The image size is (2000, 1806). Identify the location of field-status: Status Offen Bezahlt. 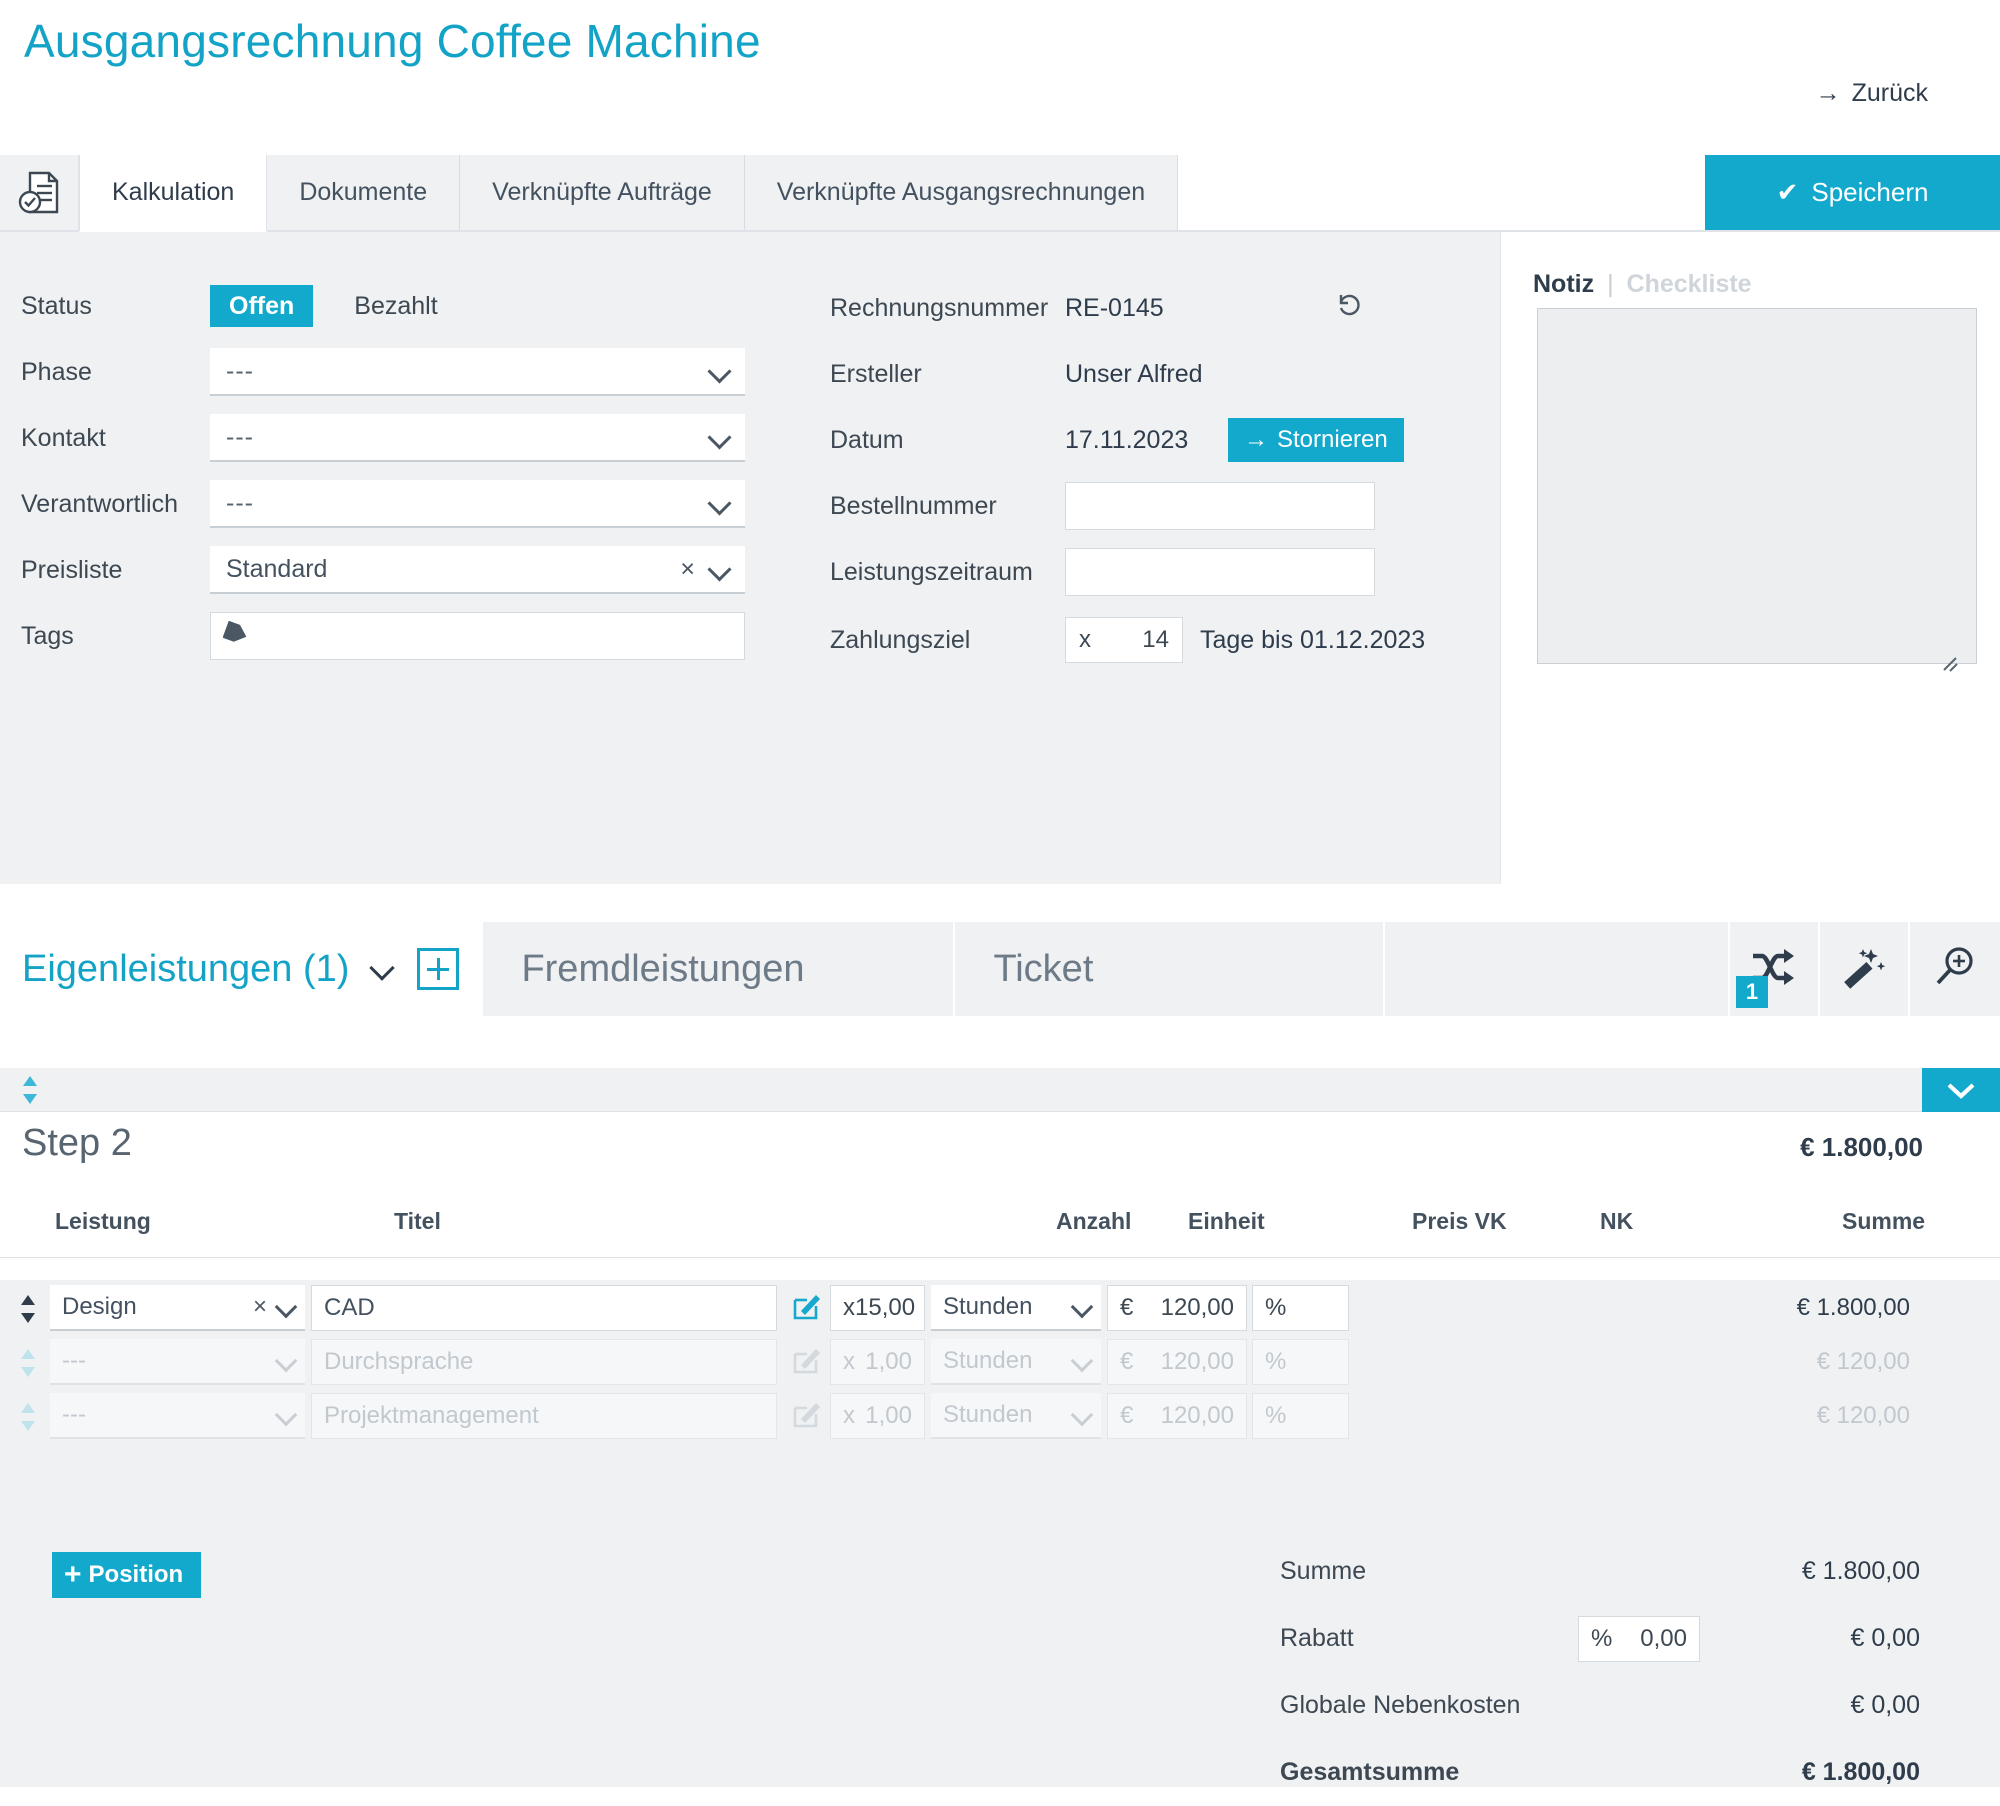
(228, 306).